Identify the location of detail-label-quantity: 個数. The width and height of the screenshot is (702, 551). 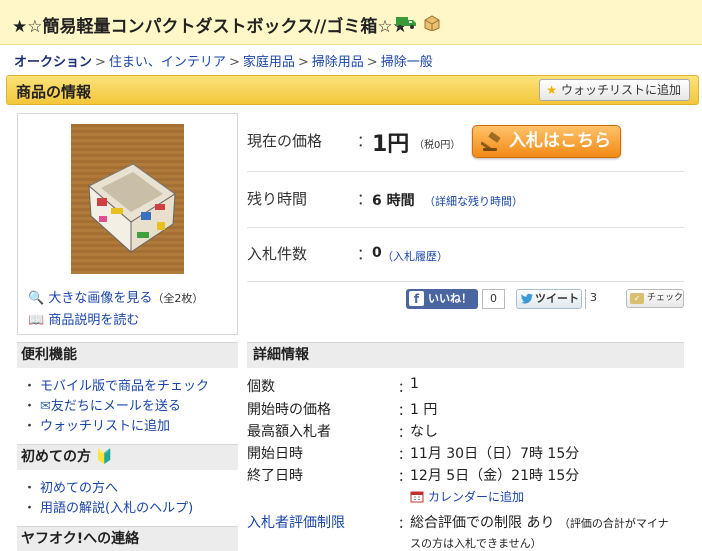
(261, 387).